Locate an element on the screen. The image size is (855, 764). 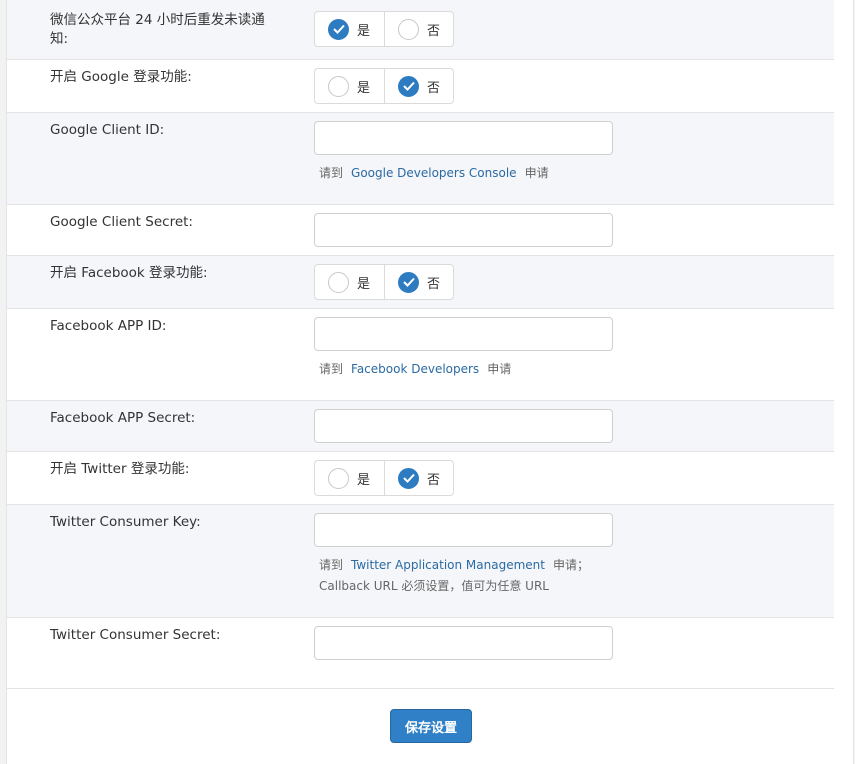
google-client-secret-label: Google Client Secret: is located at coordinates (121, 222).